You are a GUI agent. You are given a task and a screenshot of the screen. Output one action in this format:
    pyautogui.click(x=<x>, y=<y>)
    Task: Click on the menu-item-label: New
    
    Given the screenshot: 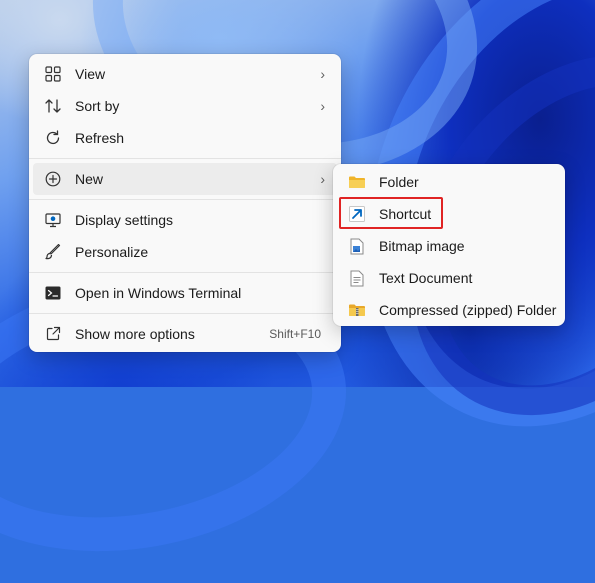 What is the action you would take?
    pyautogui.click(x=89, y=179)
    